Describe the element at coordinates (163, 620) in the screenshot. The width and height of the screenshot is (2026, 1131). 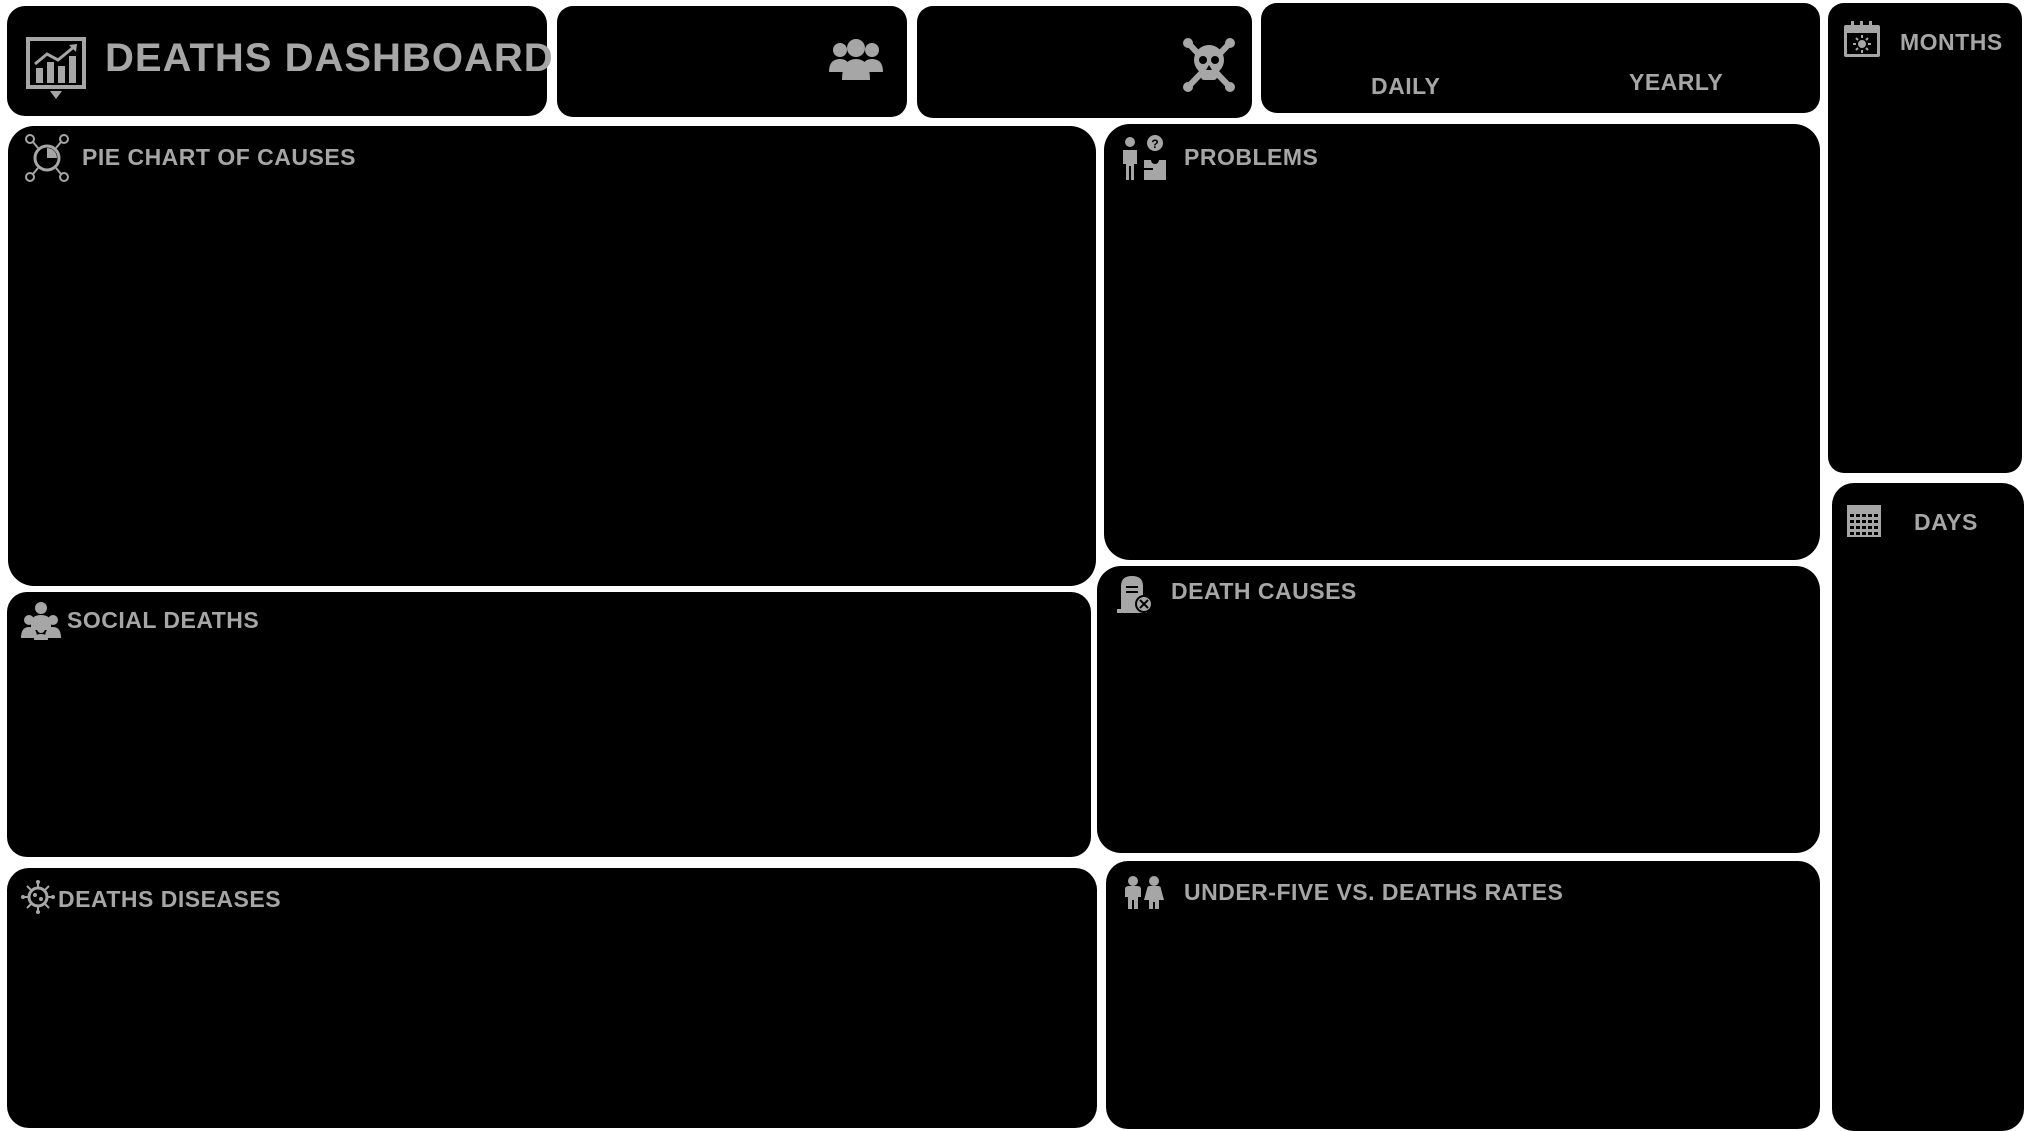
I see `social-deaths-title: SOCIAL DEATHS` at that location.